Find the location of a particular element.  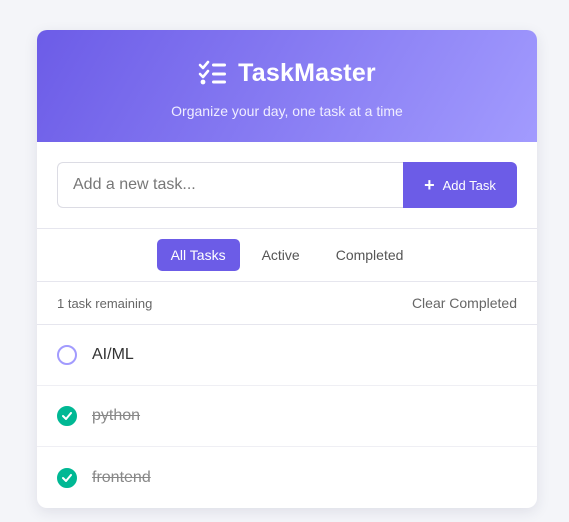

plus-icon: + is located at coordinates (429, 185).